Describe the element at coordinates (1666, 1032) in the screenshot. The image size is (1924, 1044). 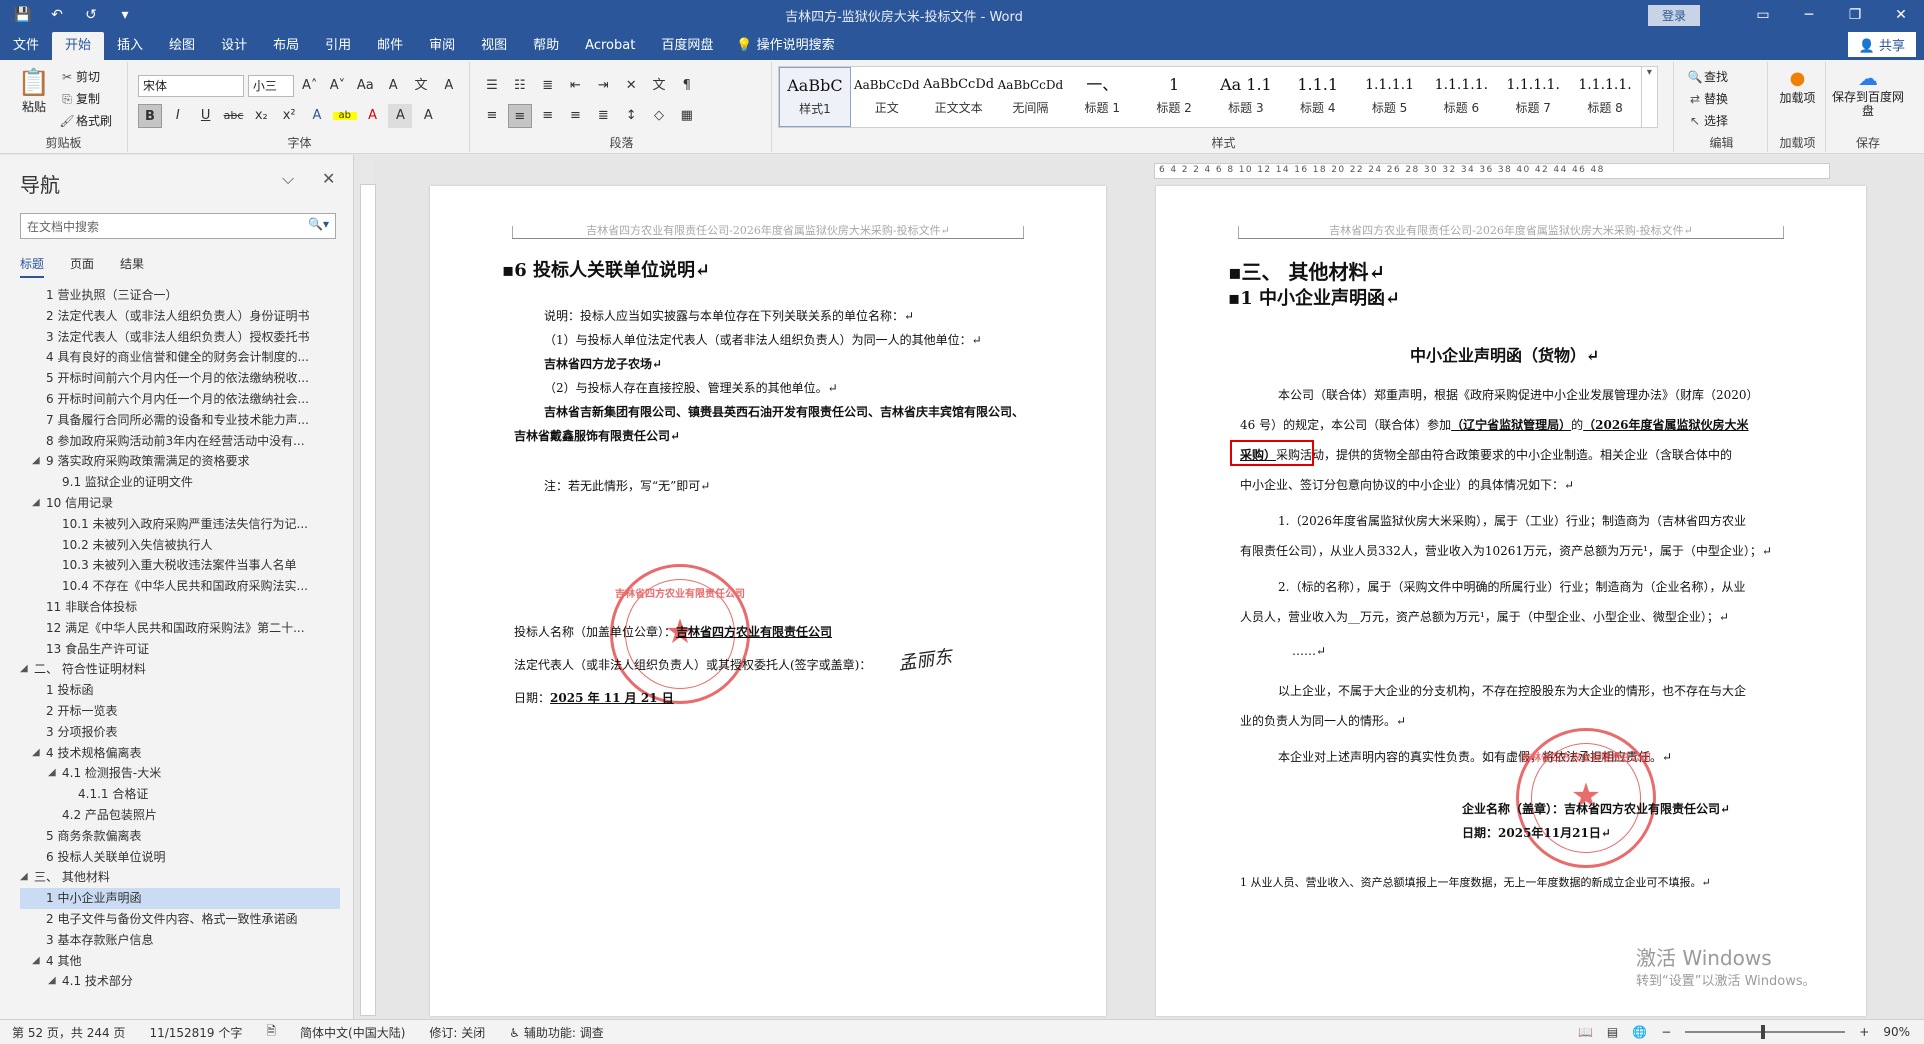
I see `zoom-out-icon: −` at that location.